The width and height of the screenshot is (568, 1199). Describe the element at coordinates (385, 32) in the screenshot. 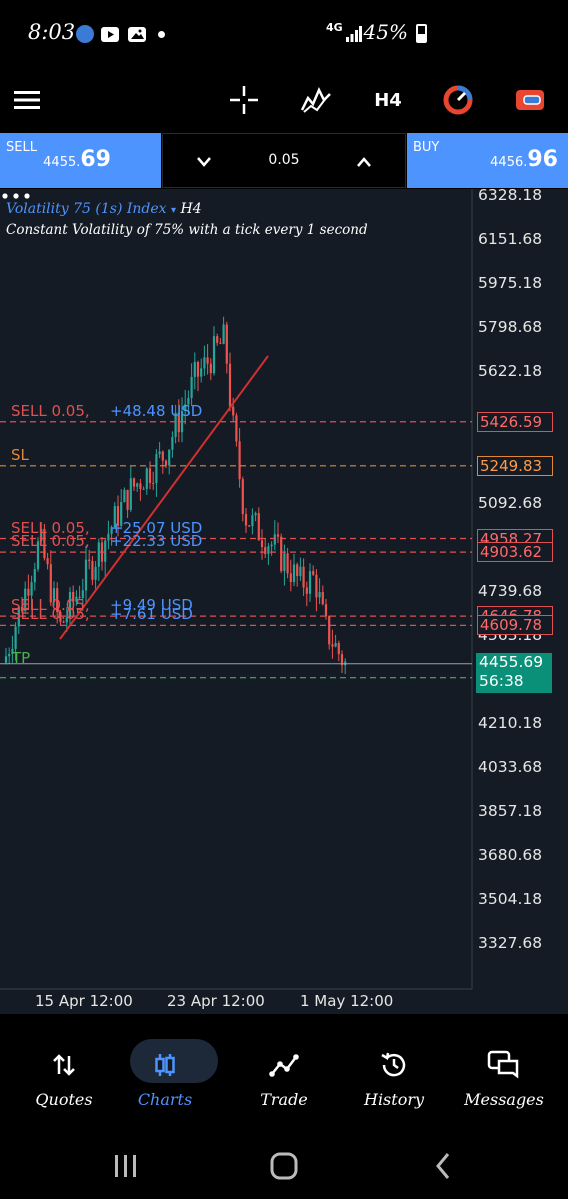

I see `battery-percent: 45%` at that location.